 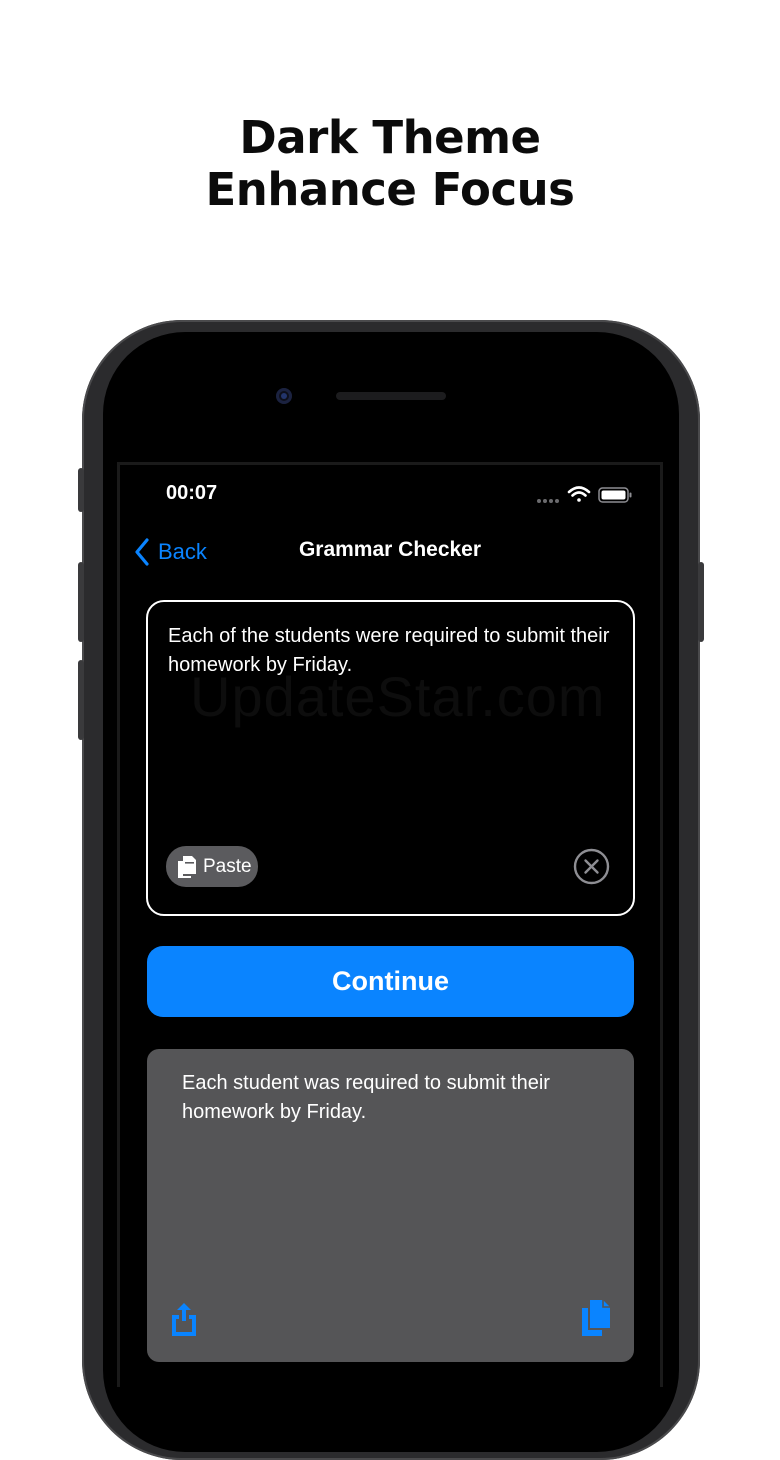 I want to click on promo-headline-line1: Dark Theme, so click(x=390, y=137).